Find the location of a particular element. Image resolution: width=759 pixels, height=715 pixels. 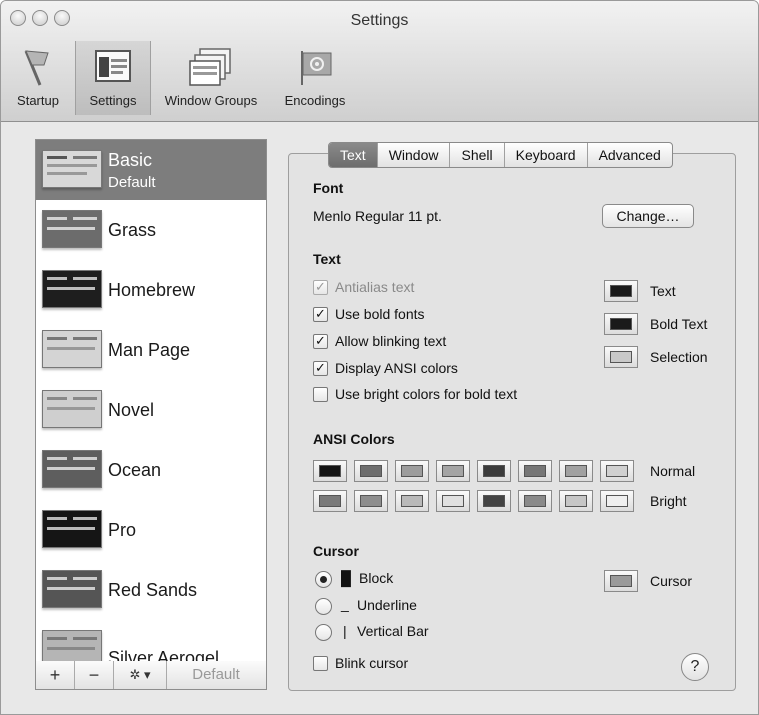

profile-row-silver-aerogel: Silver Aerogel is located at coordinates (151, 641).